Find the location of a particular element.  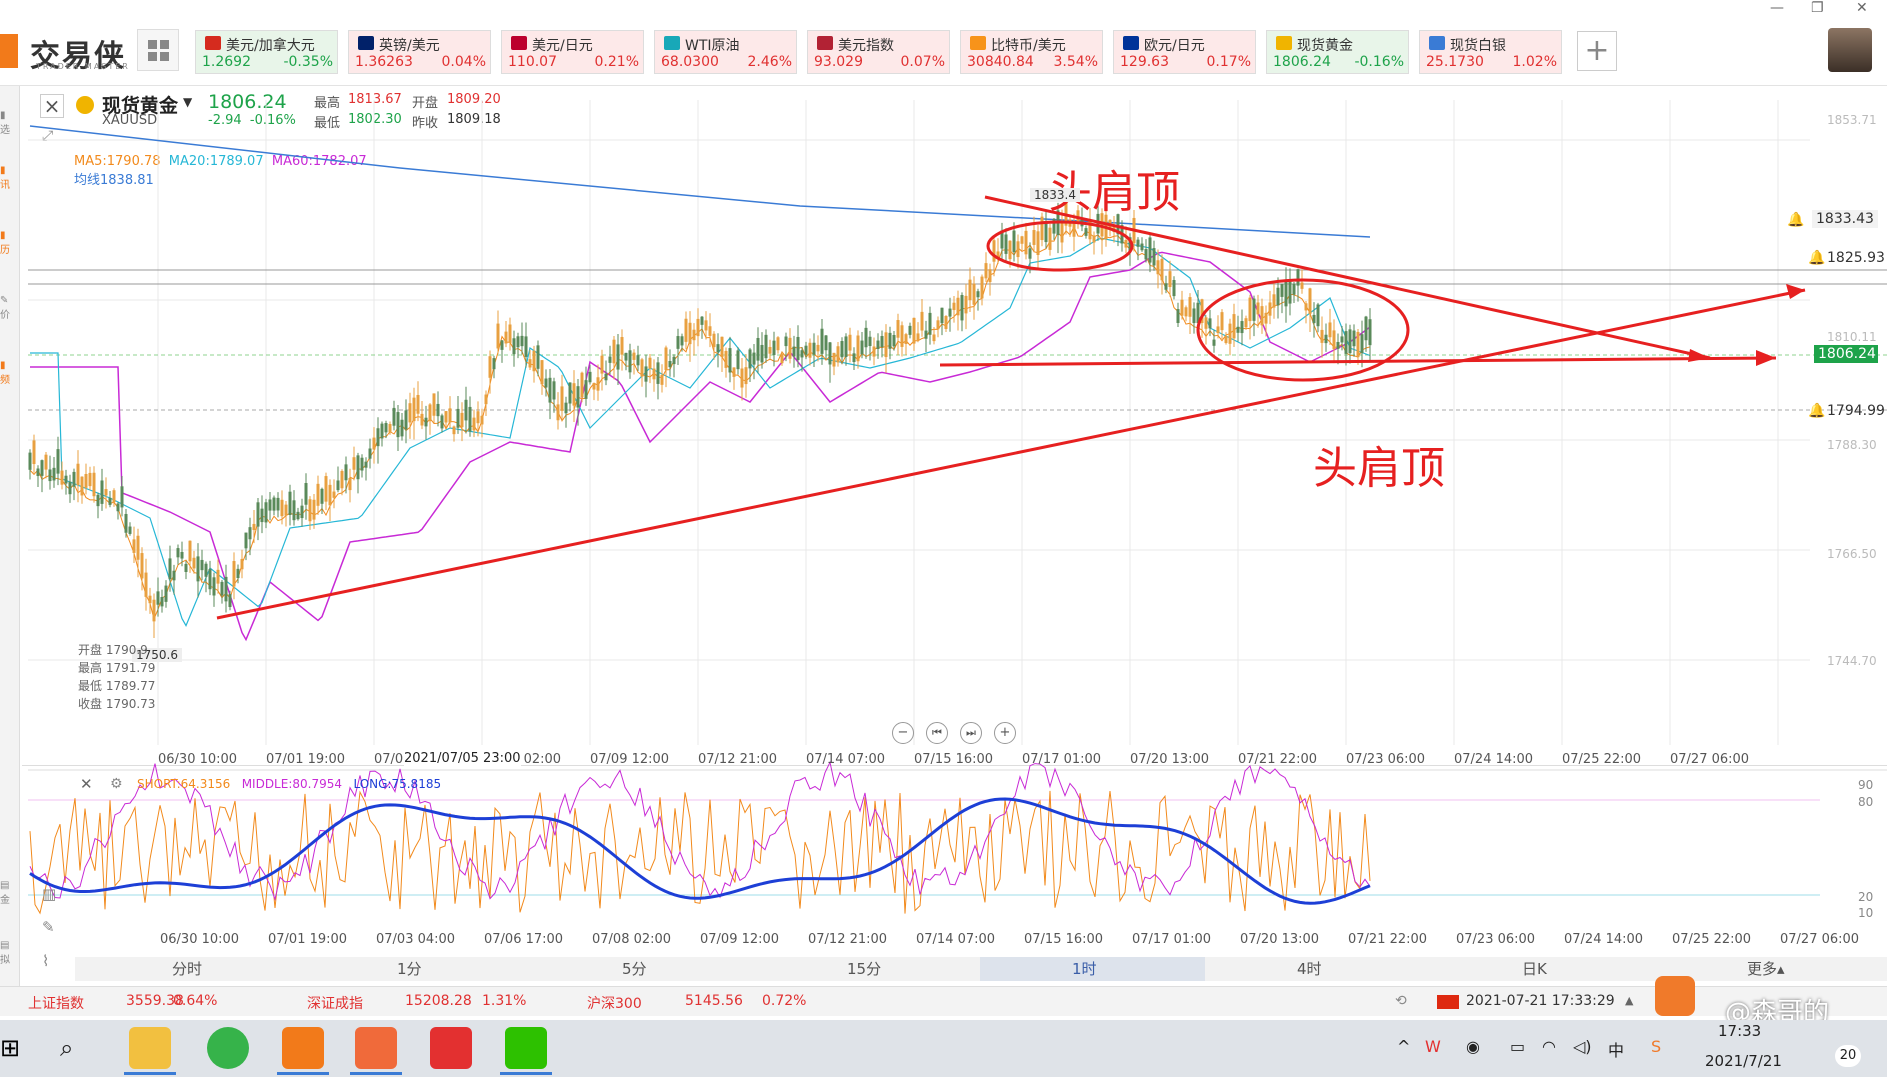

timeframe-tab: 5分 is located at coordinates (634, 969).